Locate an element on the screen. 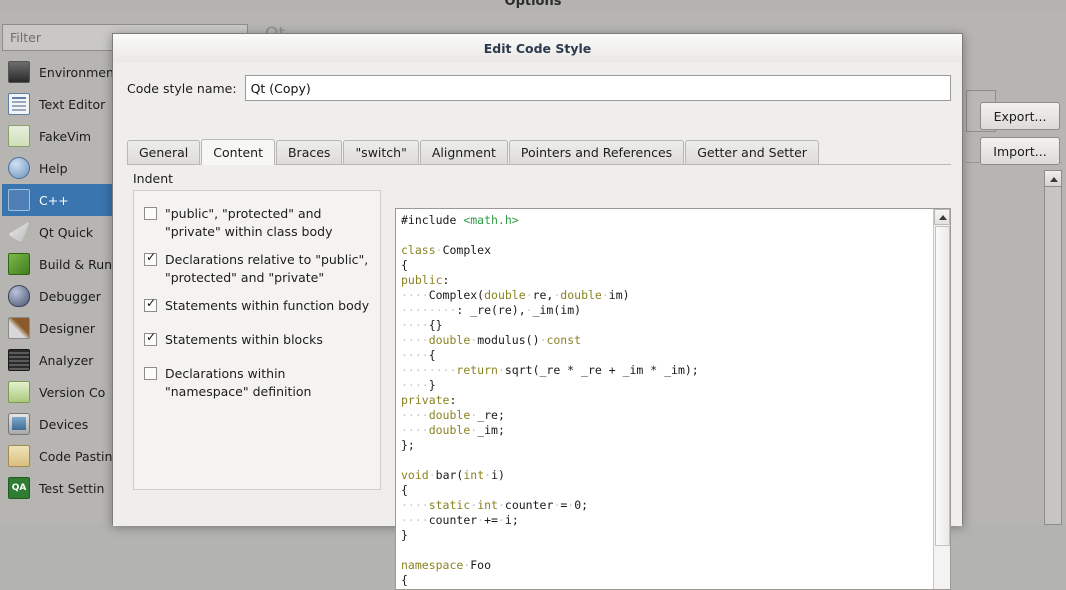 Image resolution: width=1066 pixels, height=590 pixels. code-line: } is located at coordinates (404, 535).